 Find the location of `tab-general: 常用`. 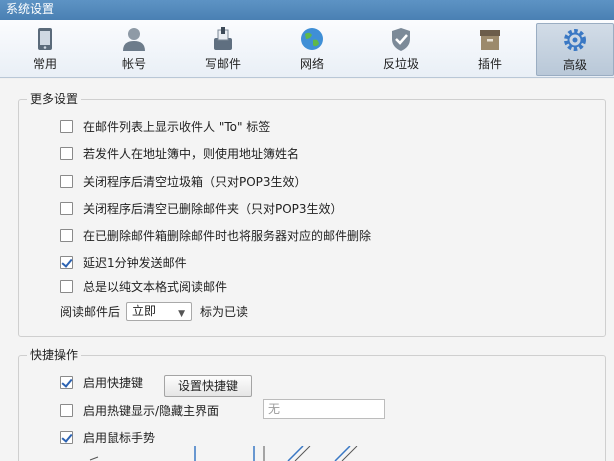

tab-general: 常用 is located at coordinates (45, 49).